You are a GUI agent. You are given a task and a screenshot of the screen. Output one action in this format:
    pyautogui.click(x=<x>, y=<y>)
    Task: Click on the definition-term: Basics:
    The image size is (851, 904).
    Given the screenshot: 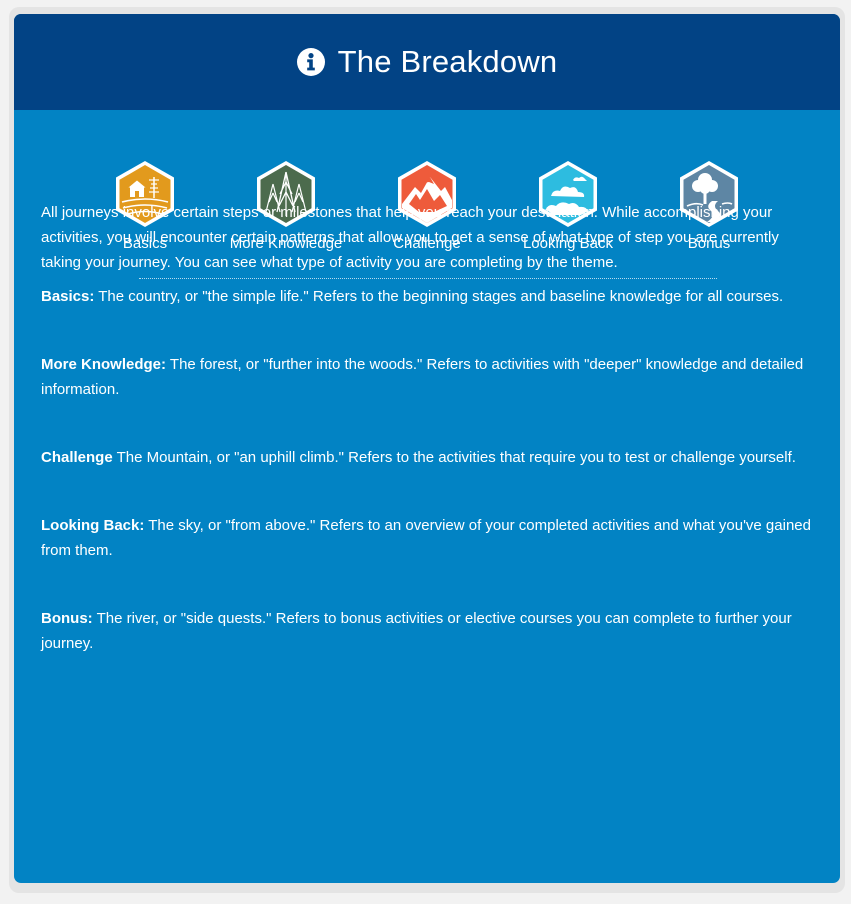 What is the action you would take?
    pyautogui.click(x=68, y=296)
    